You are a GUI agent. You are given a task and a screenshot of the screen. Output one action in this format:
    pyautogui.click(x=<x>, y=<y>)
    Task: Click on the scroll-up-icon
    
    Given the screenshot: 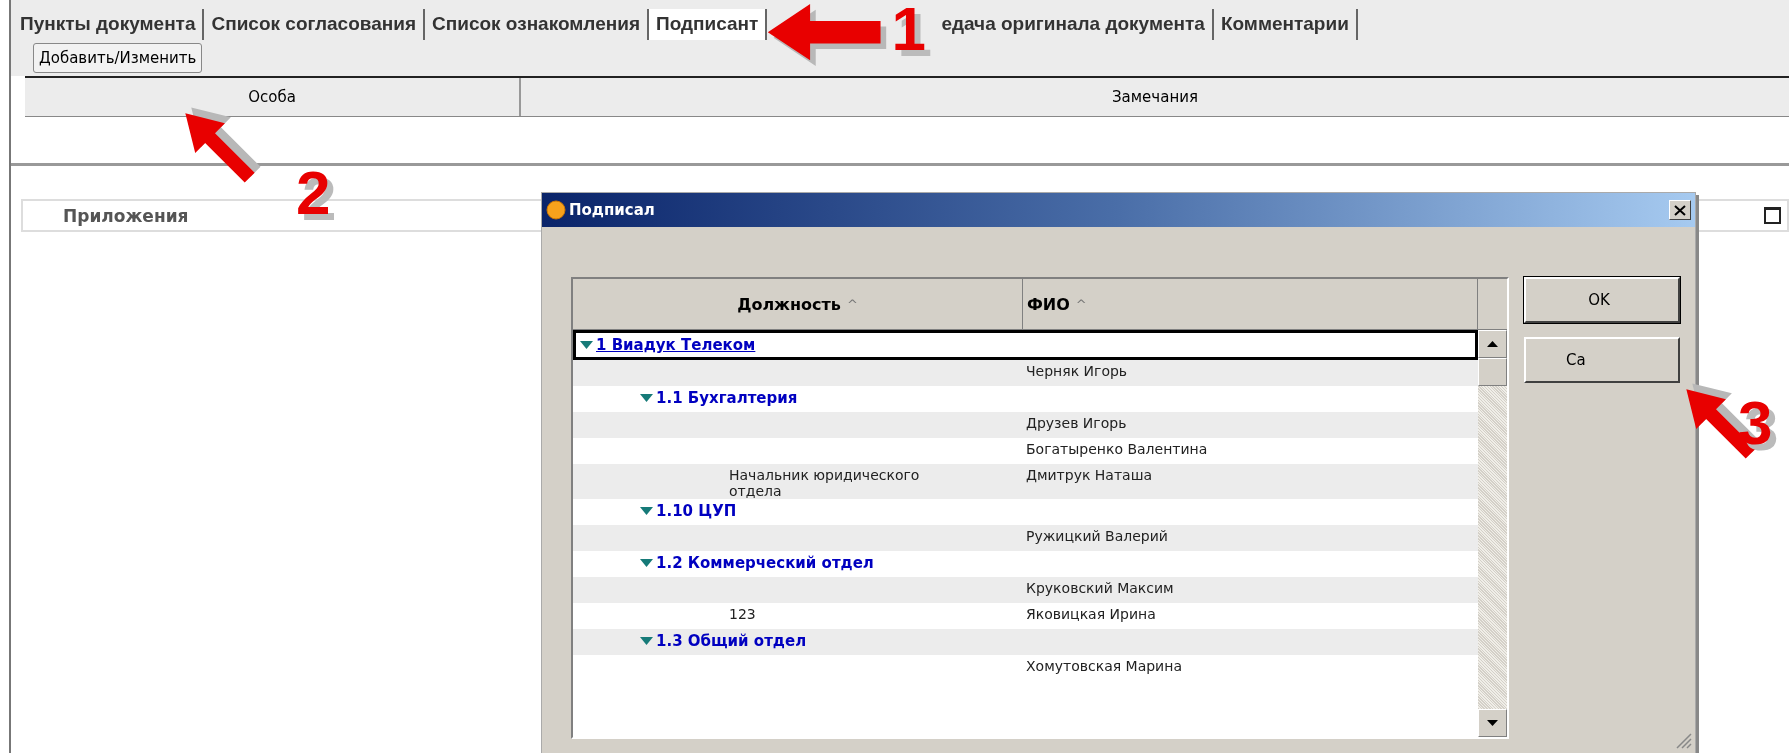 What is the action you would take?
    pyautogui.click(x=1492, y=344)
    